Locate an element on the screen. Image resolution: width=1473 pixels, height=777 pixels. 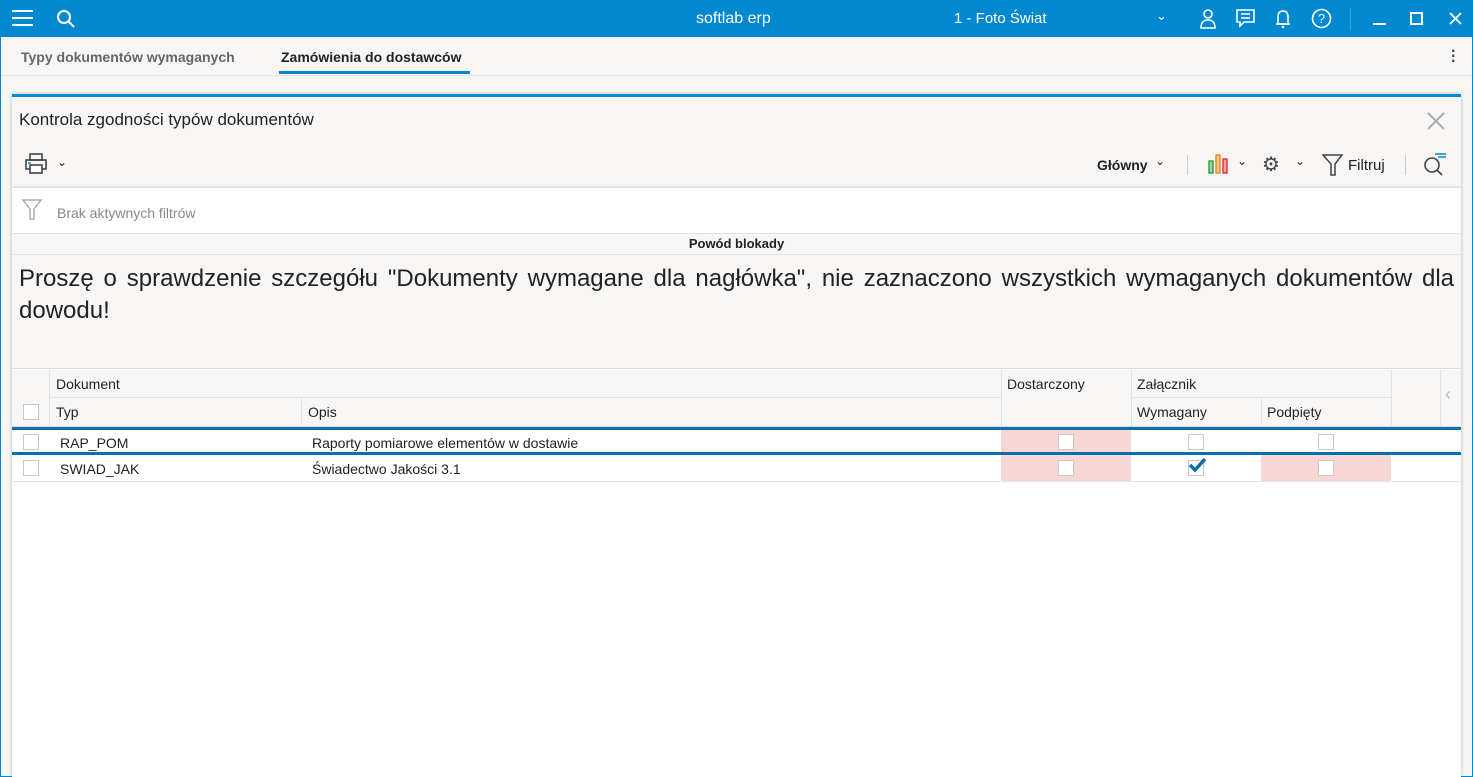
title-bar: softlab erp 1 - Foto Świat ⌄ ? is located at coordinates (736, 18).